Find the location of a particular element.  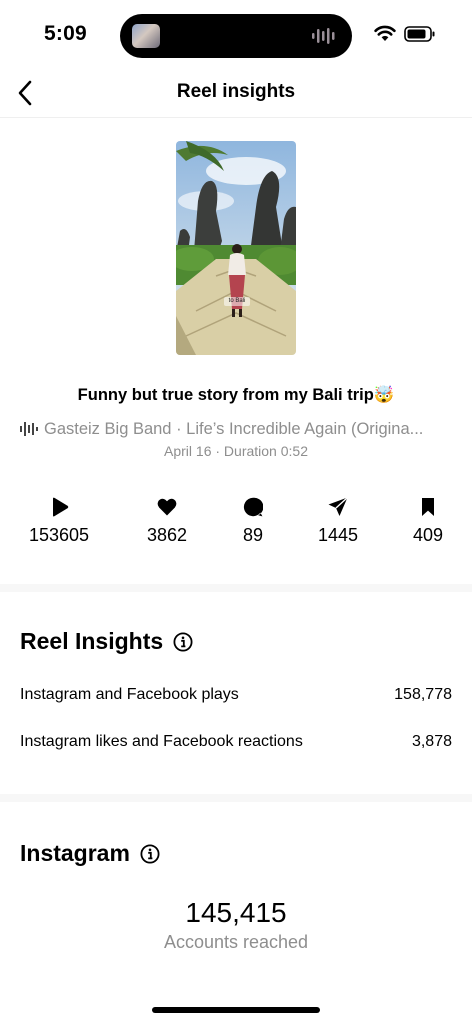

saves-stat: 409 is located at coordinates (425, 521).